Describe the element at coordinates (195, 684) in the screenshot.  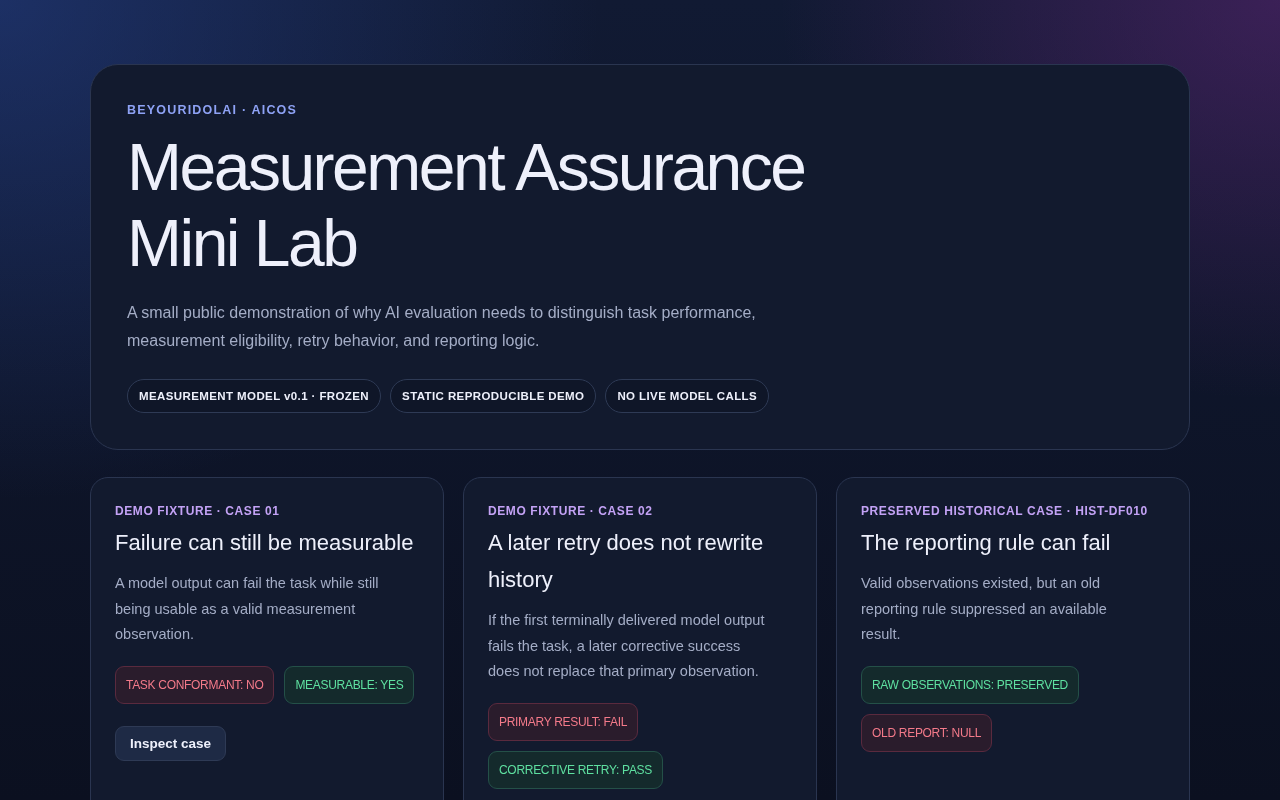
I see `status-badge: TASK CONFORMANT: NO` at that location.